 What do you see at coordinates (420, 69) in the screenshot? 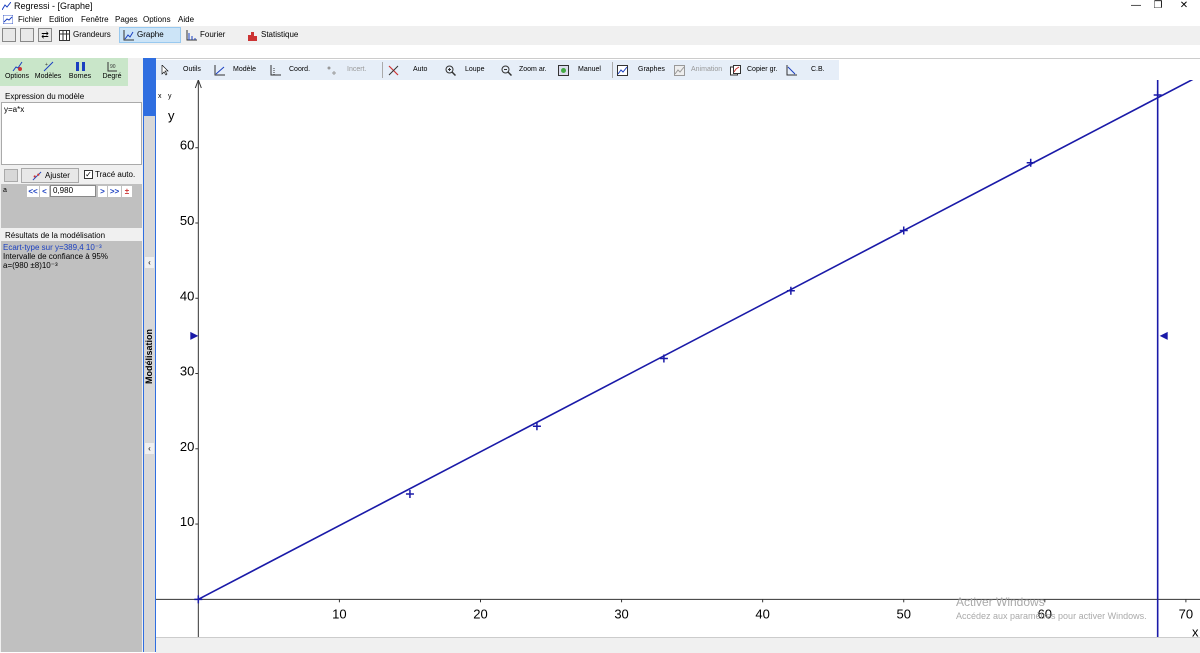
I see `auto-label: Auto` at bounding box center [420, 69].